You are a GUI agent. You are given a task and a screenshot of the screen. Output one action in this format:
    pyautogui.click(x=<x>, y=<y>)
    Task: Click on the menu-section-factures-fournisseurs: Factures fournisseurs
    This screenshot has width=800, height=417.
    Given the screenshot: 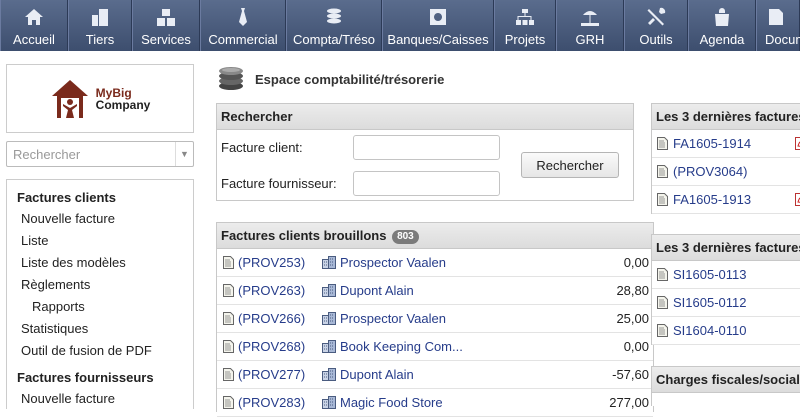 What is the action you would take?
    pyautogui.click(x=100, y=378)
    